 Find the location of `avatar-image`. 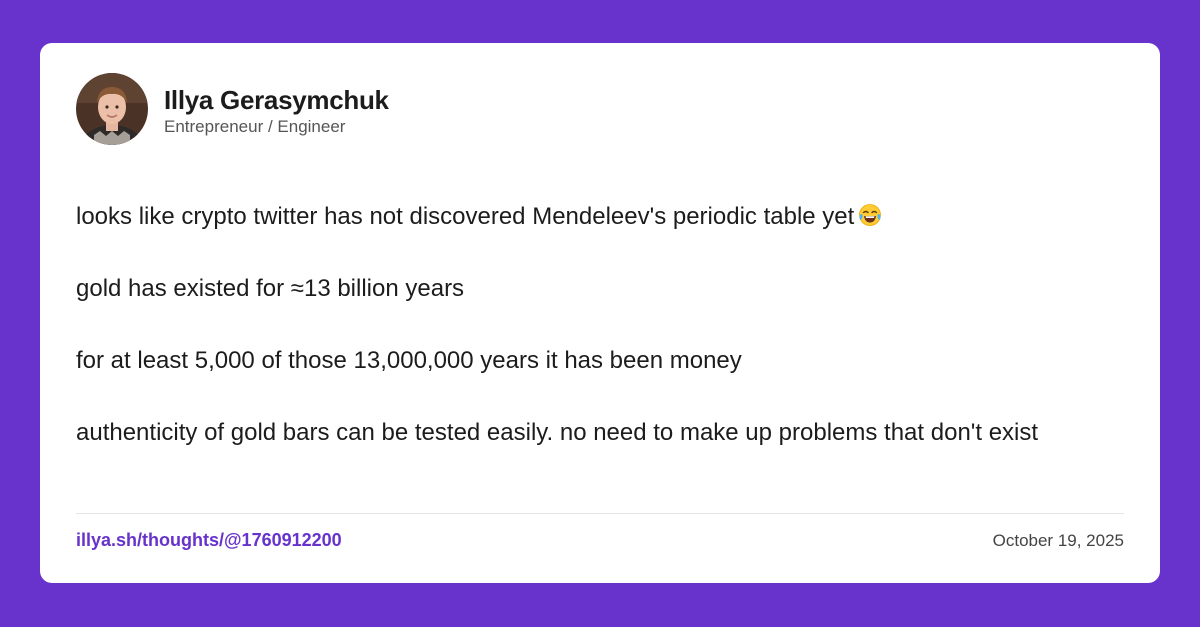

avatar-image is located at coordinates (112, 109).